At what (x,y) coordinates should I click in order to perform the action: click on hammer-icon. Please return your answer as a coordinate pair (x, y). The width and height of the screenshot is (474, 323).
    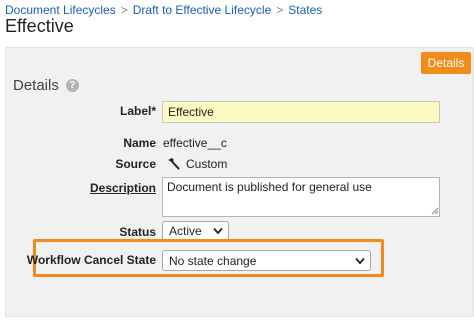
    Looking at the image, I should click on (174, 164).